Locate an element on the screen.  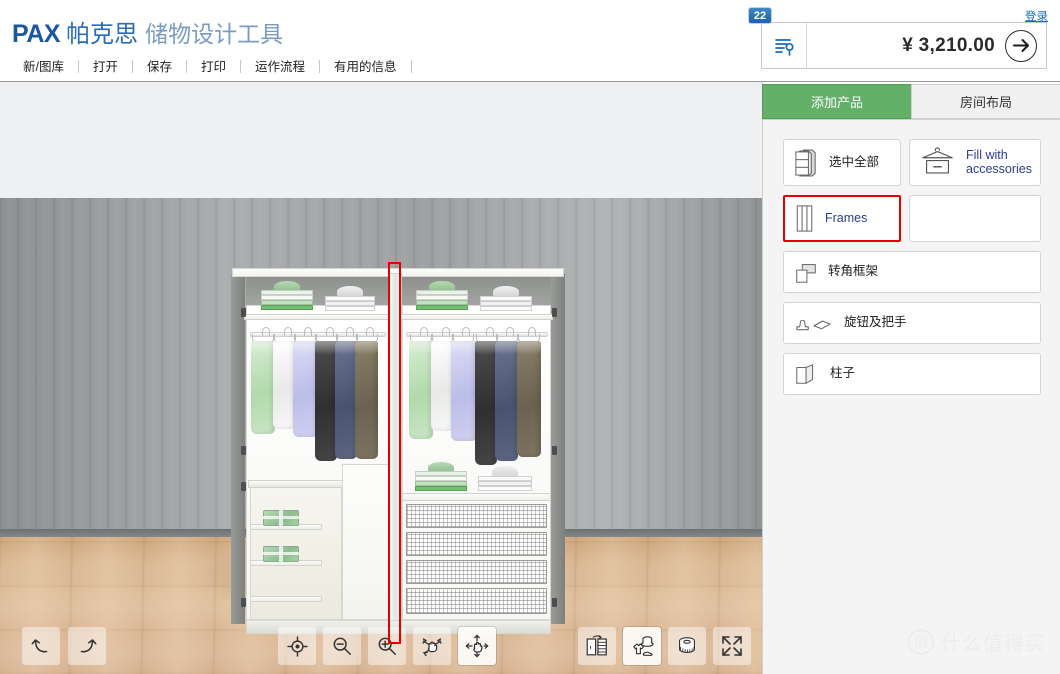
menu-item-workflow: 运作流程 is located at coordinates (280, 67).